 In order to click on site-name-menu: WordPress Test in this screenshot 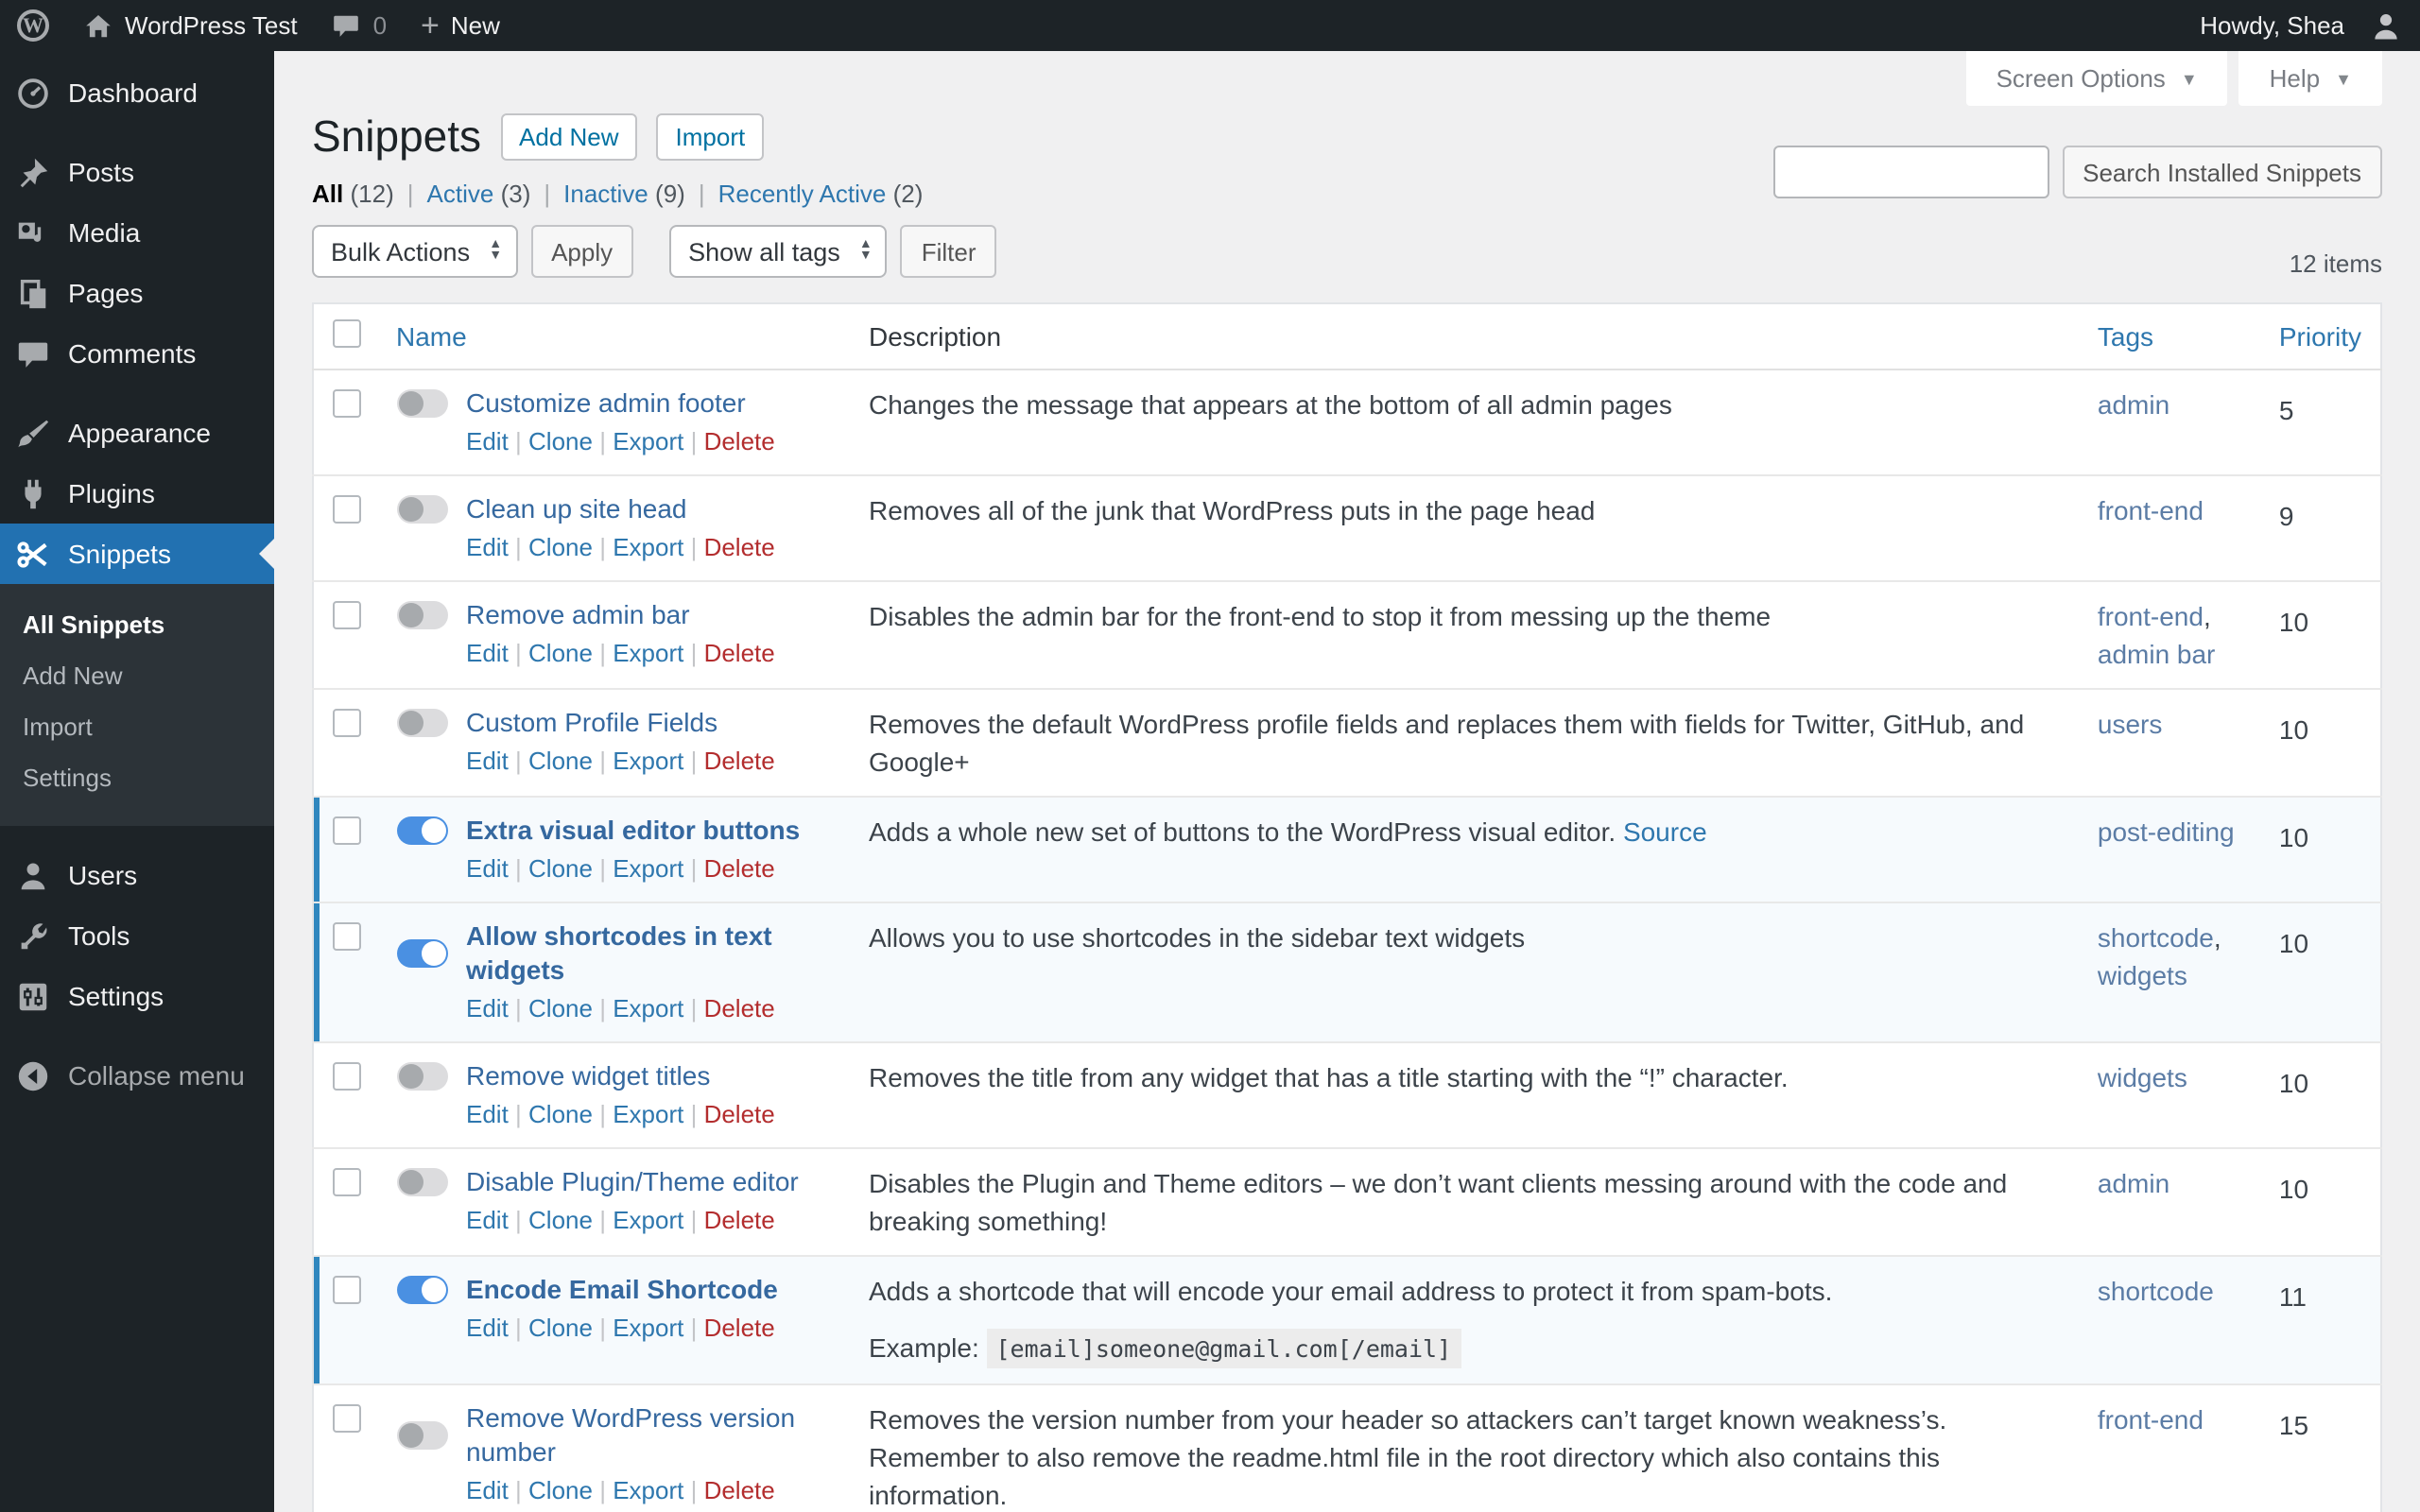, I will do `click(190, 25)`.